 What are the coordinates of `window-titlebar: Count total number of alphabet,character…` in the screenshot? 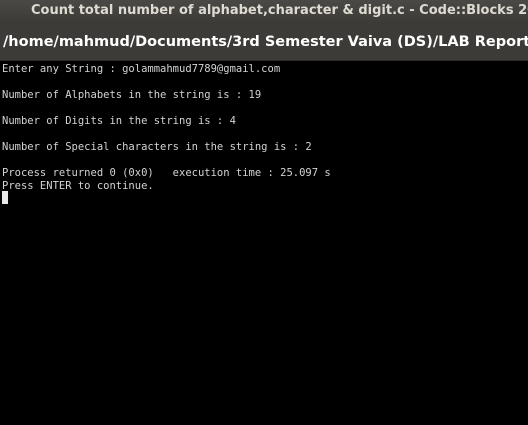 It's located at (264, 12).